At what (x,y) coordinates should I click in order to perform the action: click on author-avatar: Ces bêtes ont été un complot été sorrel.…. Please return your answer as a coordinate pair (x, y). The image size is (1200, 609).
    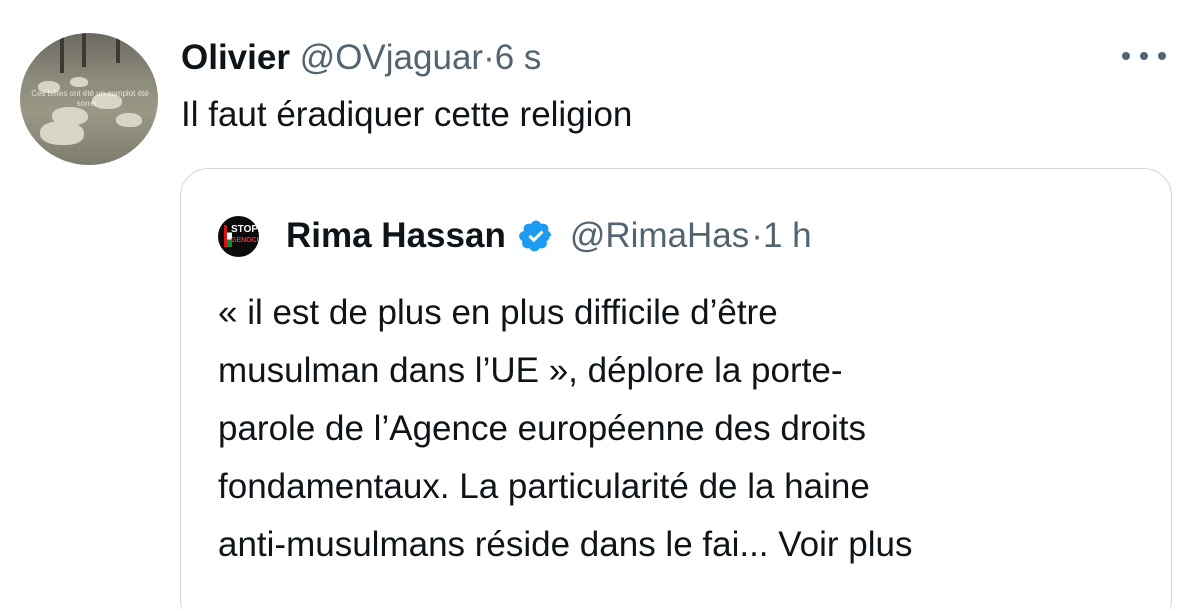
    Looking at the image, I should click on (89, 99).